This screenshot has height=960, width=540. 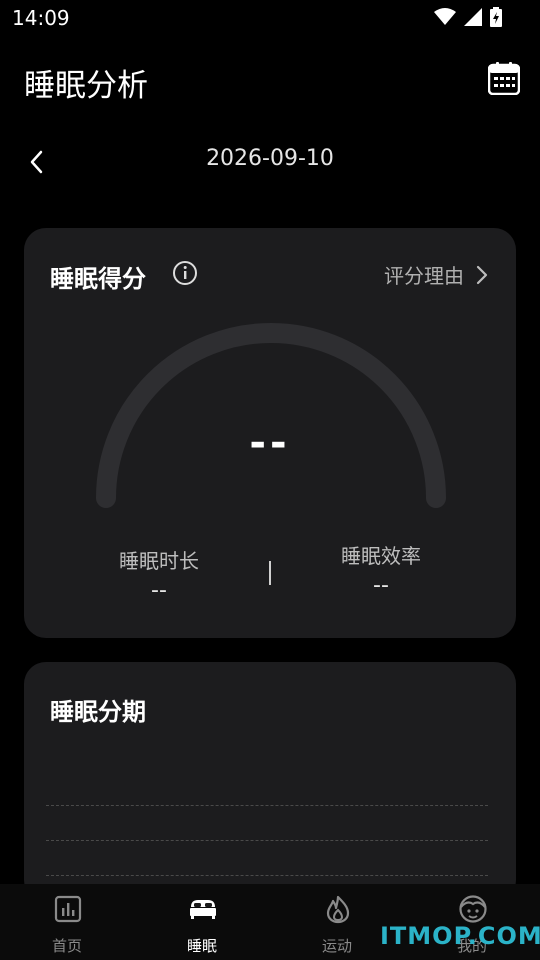 I want to click on signal-icon, so click(x=473, y=17).